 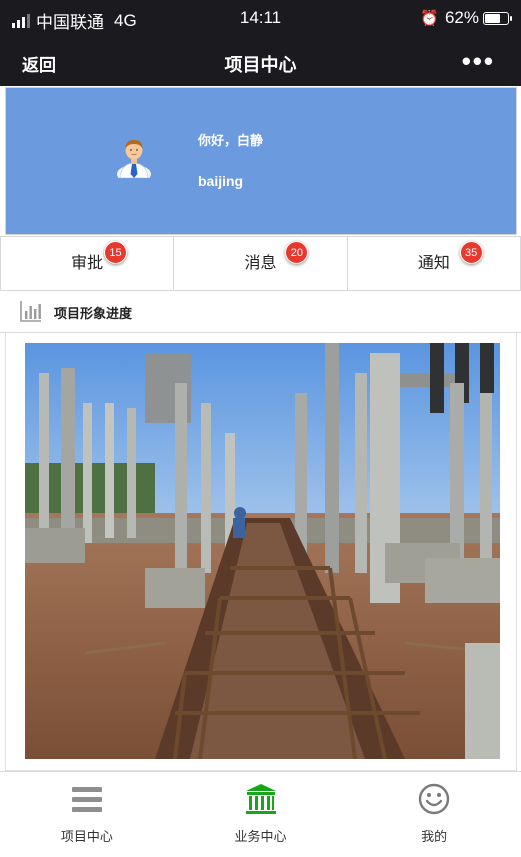 I want to click on notice-count-badge: 35, so click(x=471, y=252).